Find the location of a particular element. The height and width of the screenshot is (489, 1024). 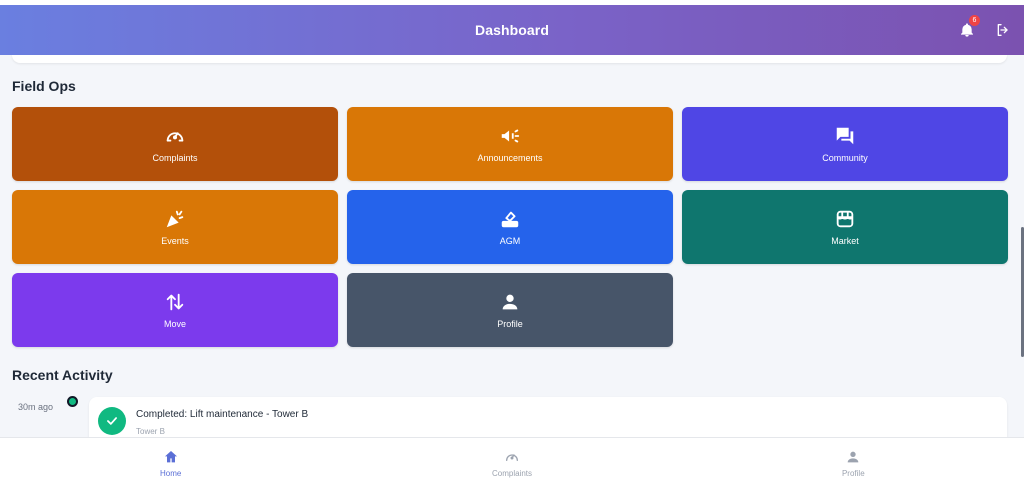

party-icon is located at coordinates (175, 219).